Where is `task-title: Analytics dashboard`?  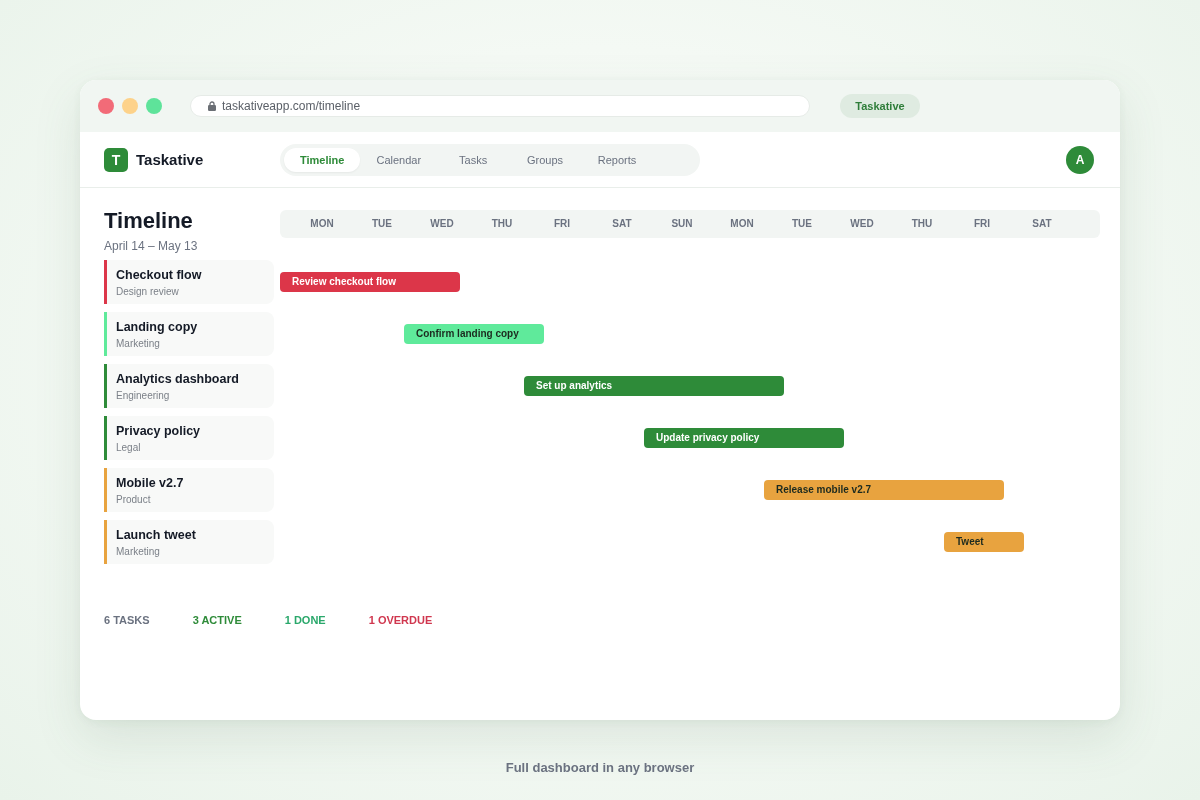 task-title: Analytics dashboard is located at coordinates (177, 379).